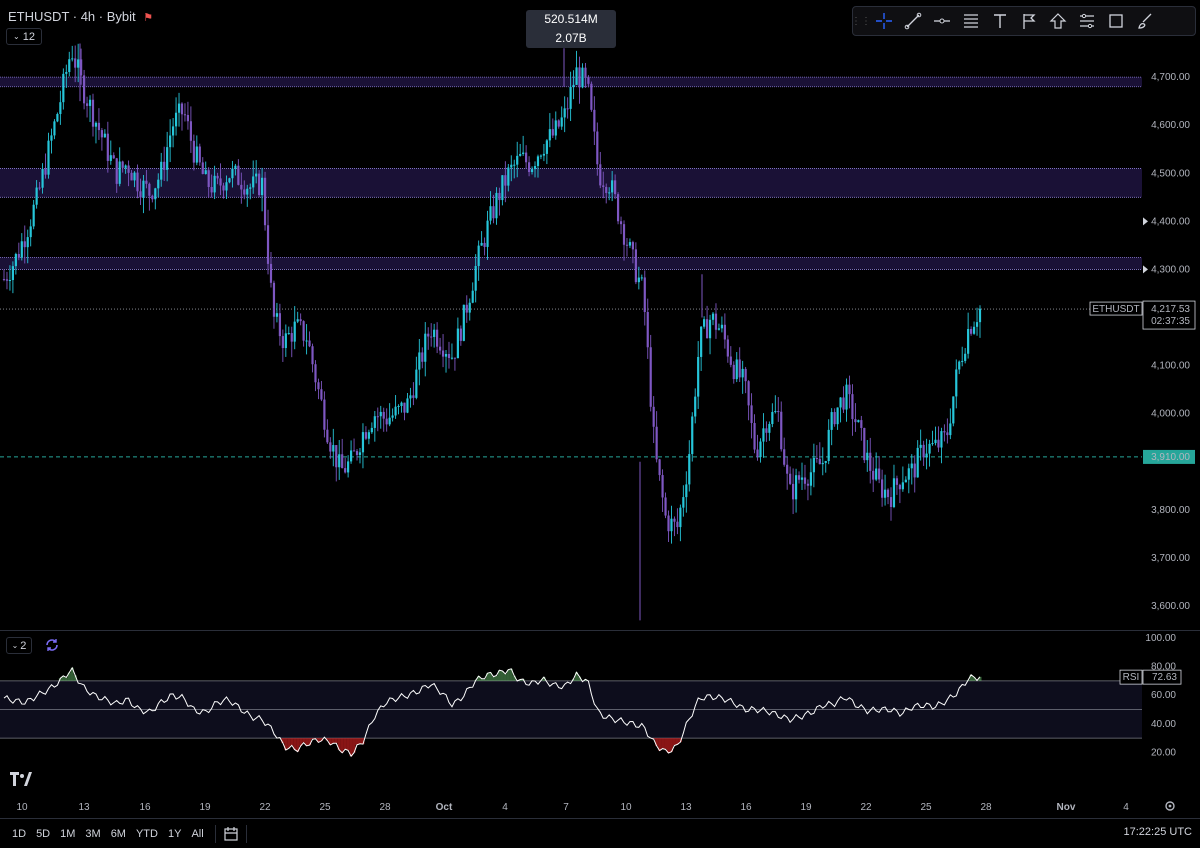 This screenshot has height=848, width=1200. What do you see at coordinates (1086, 21) in the screenshot?
I see `measure-icon` at bounding box center [1086, 21].